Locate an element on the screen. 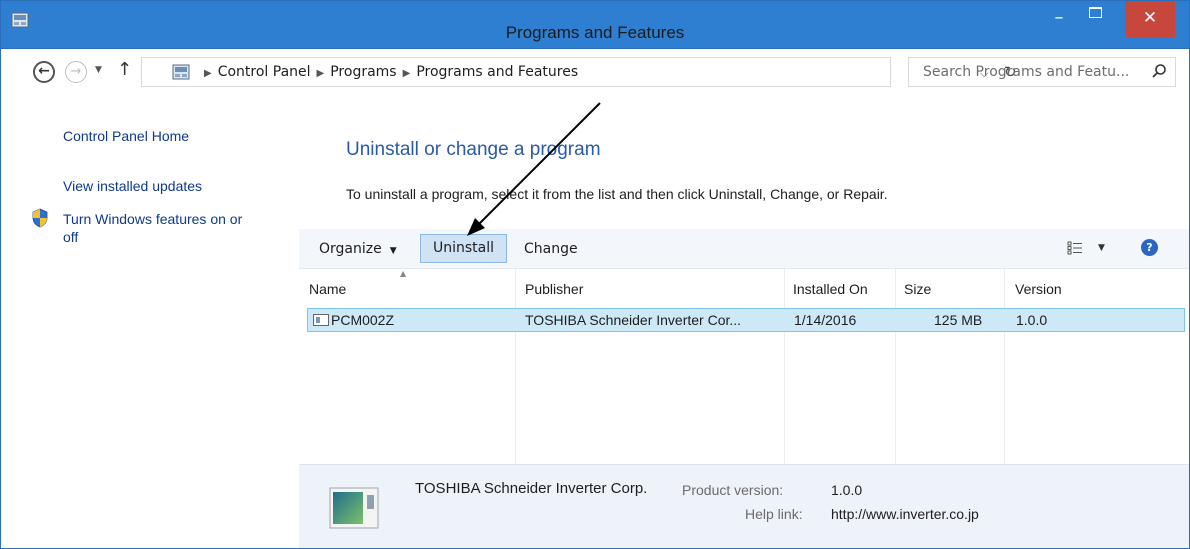 Image resolution: width=1190 pixels, height=549 pixels. column-header-name: Name is located at coordinates (327, 289).